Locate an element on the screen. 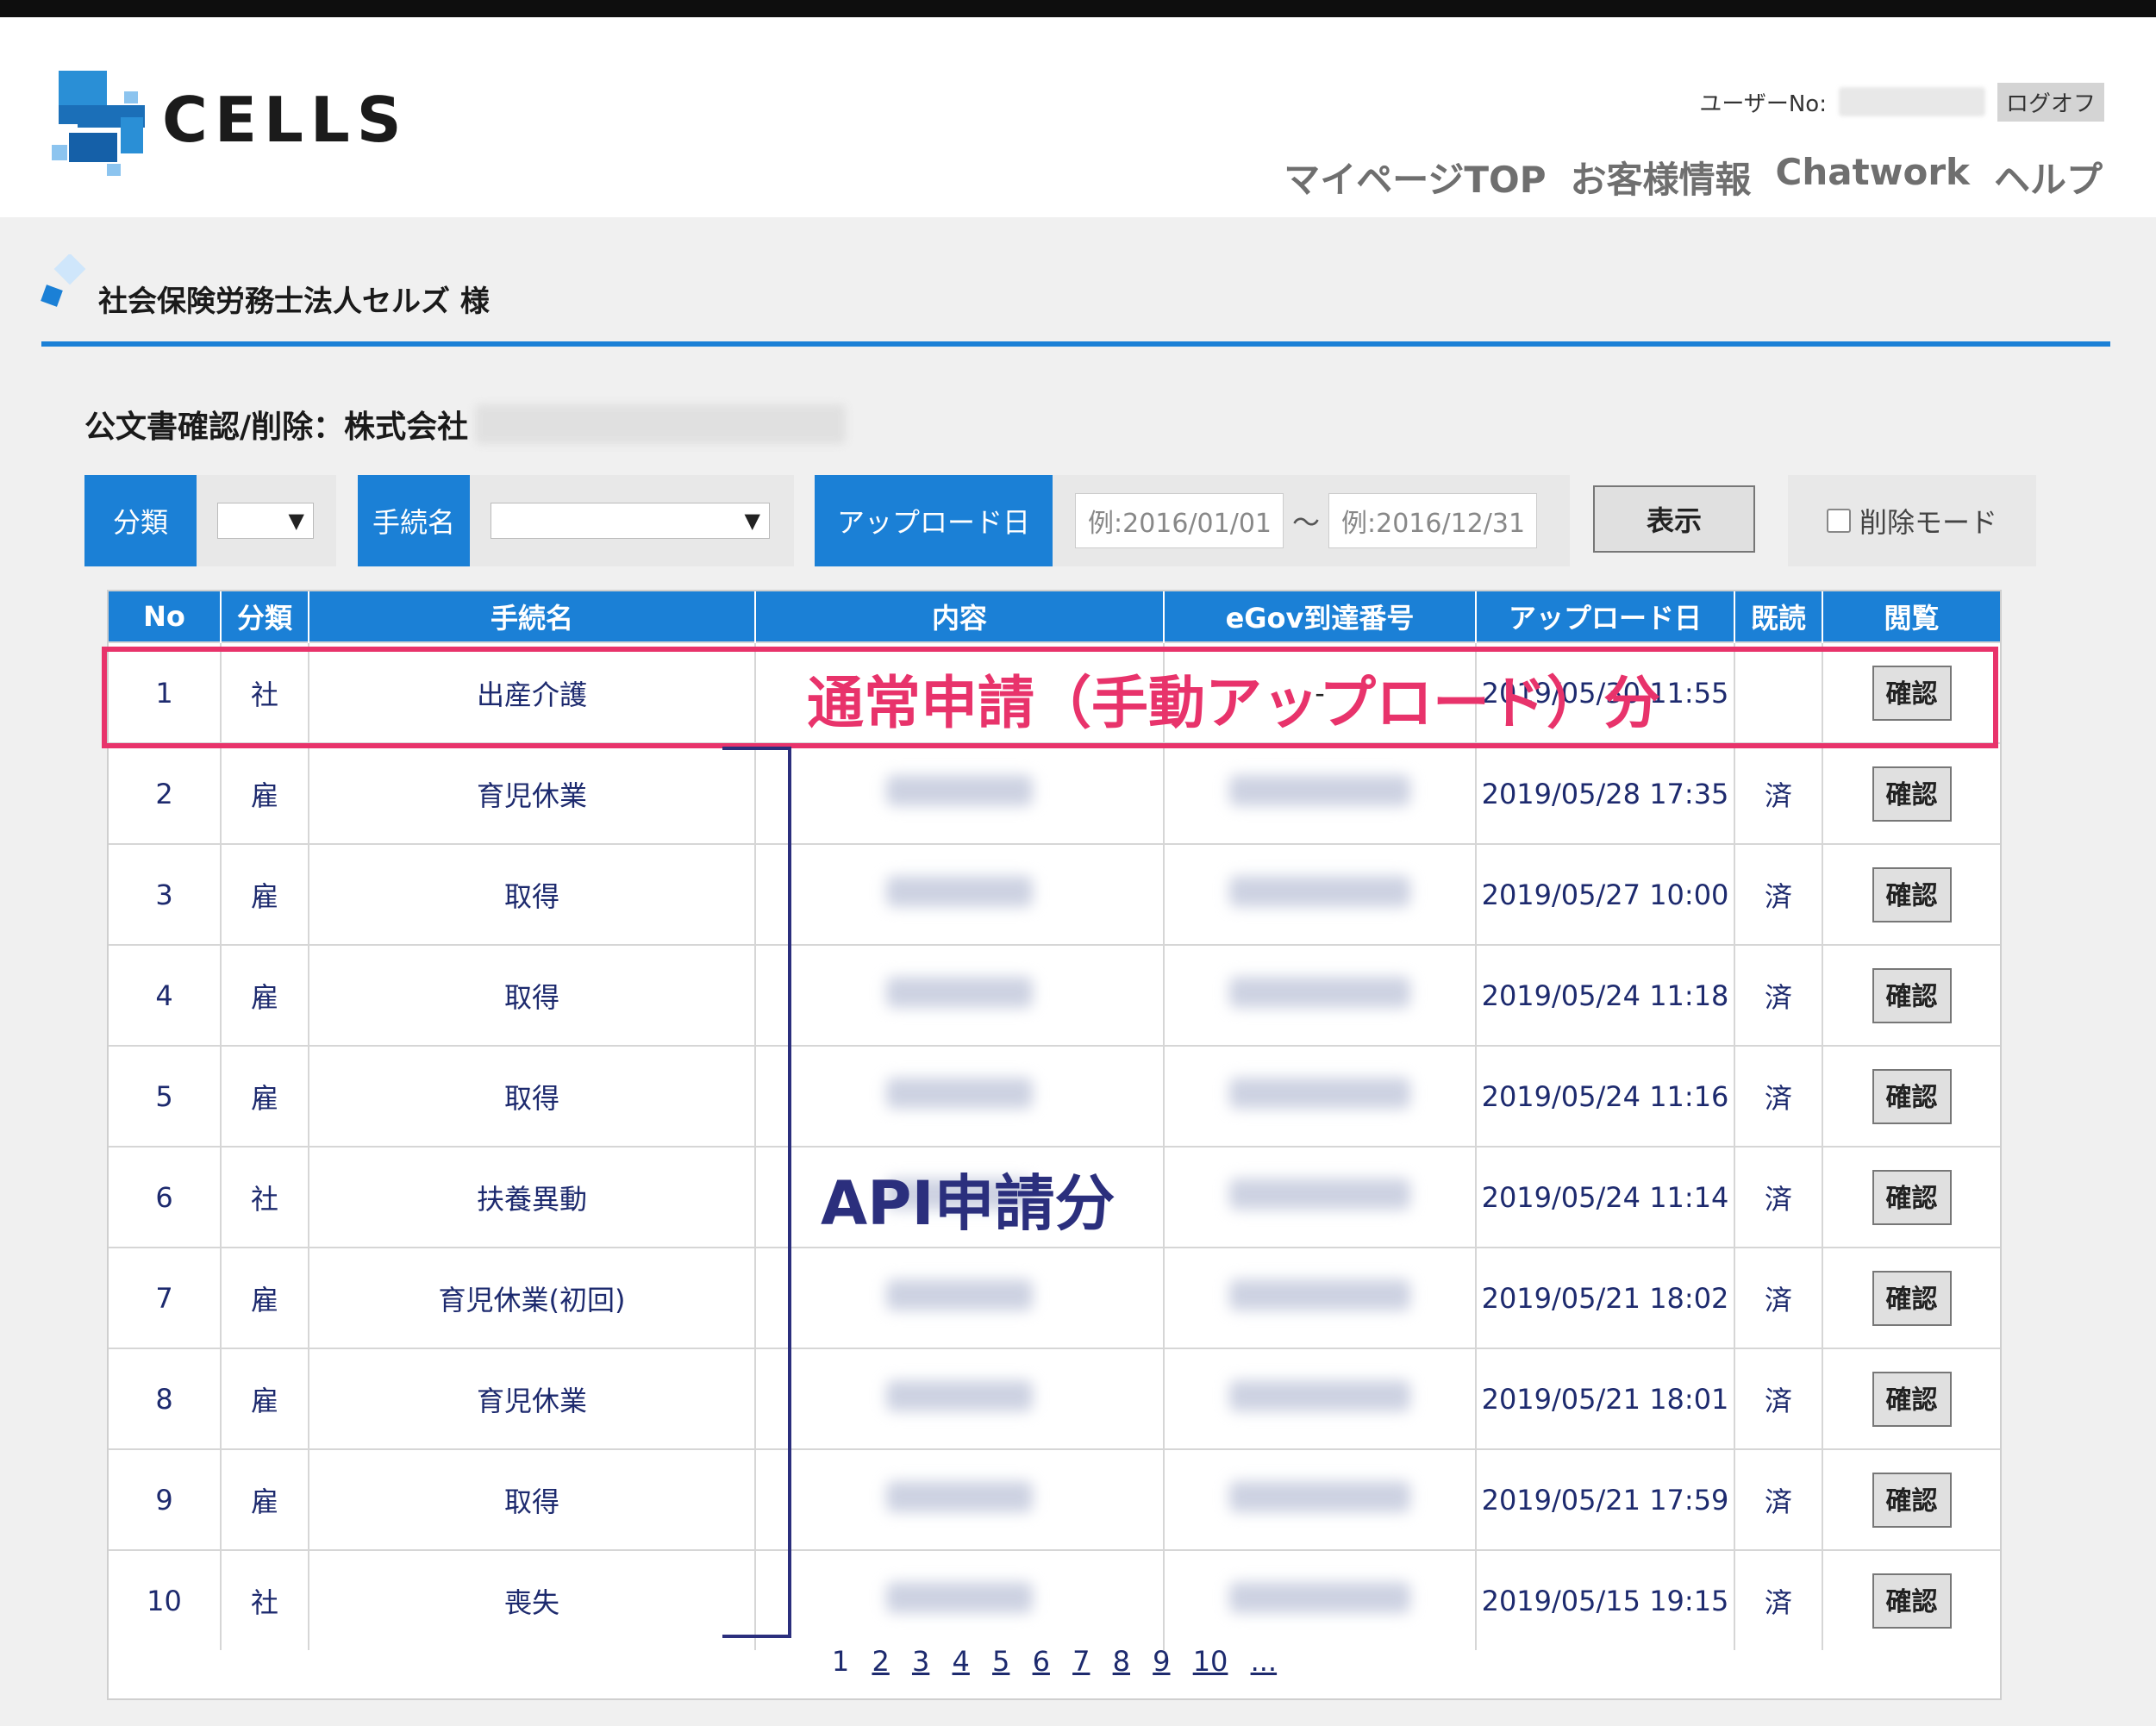 The height and width of the screenshot is (1726, 2156). cells-logo: CELLS is located at coordinates (233, 122).